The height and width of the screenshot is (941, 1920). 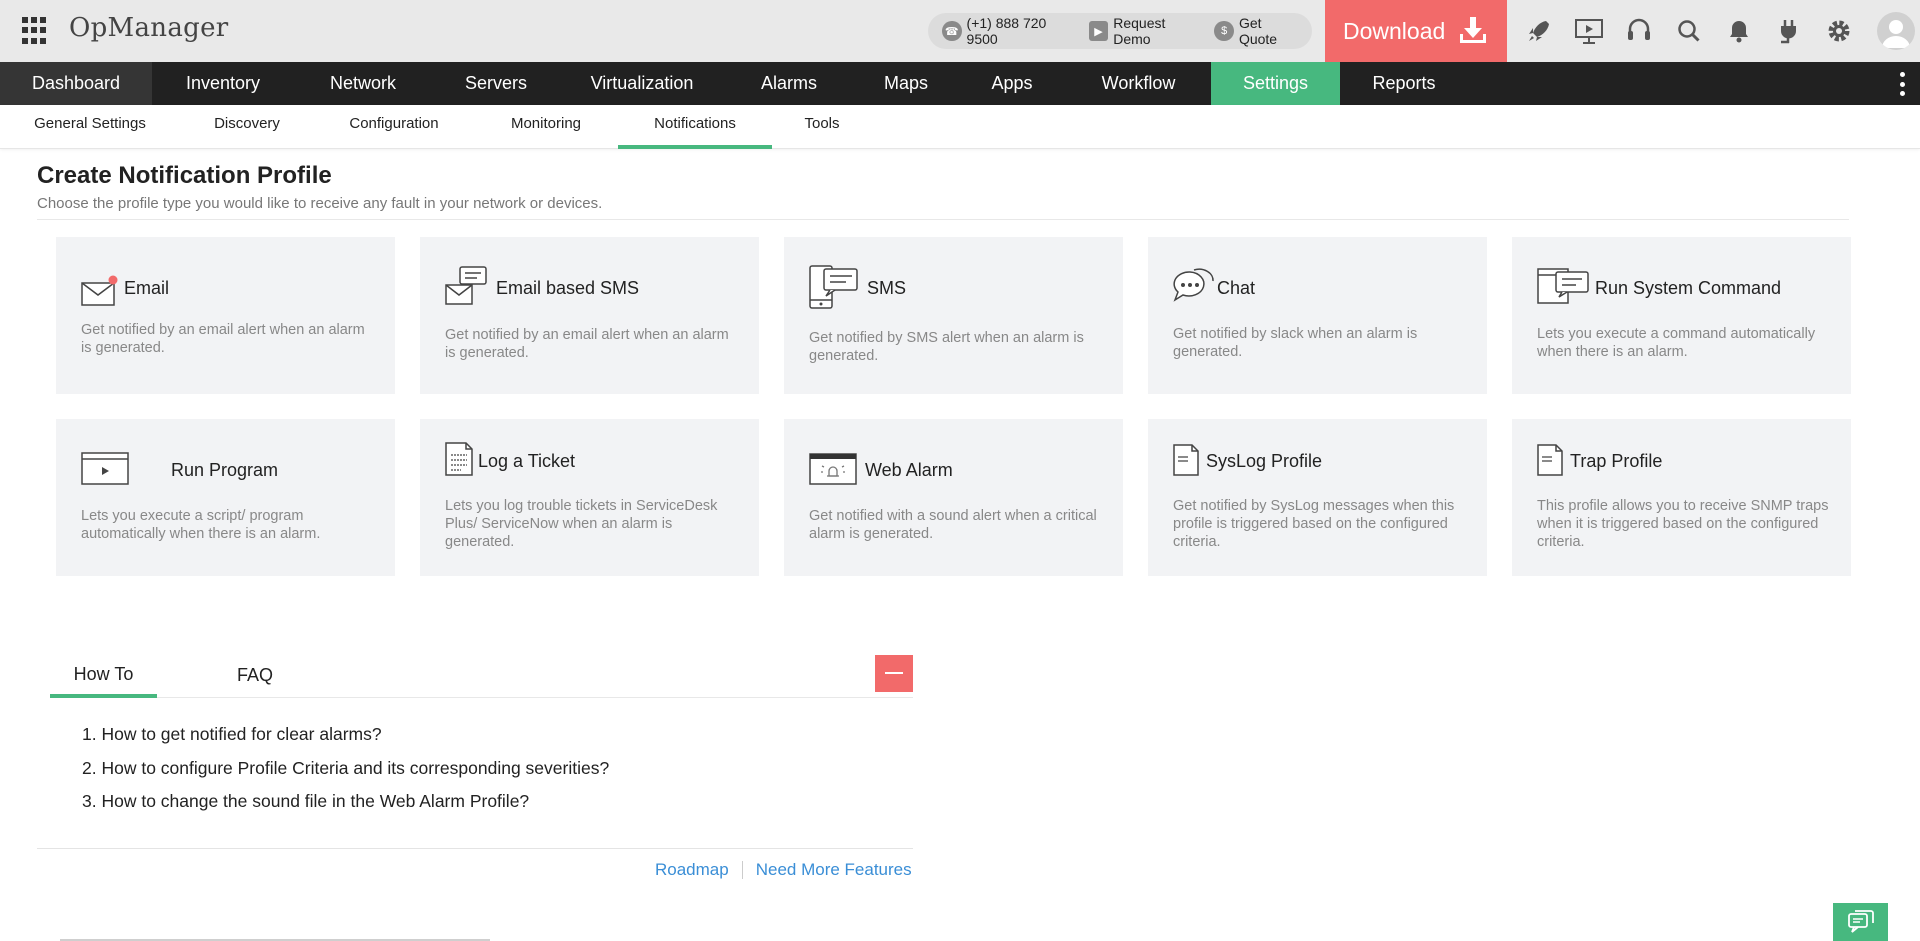 I want to click on plug-icon, so click(x=1789, y=31).